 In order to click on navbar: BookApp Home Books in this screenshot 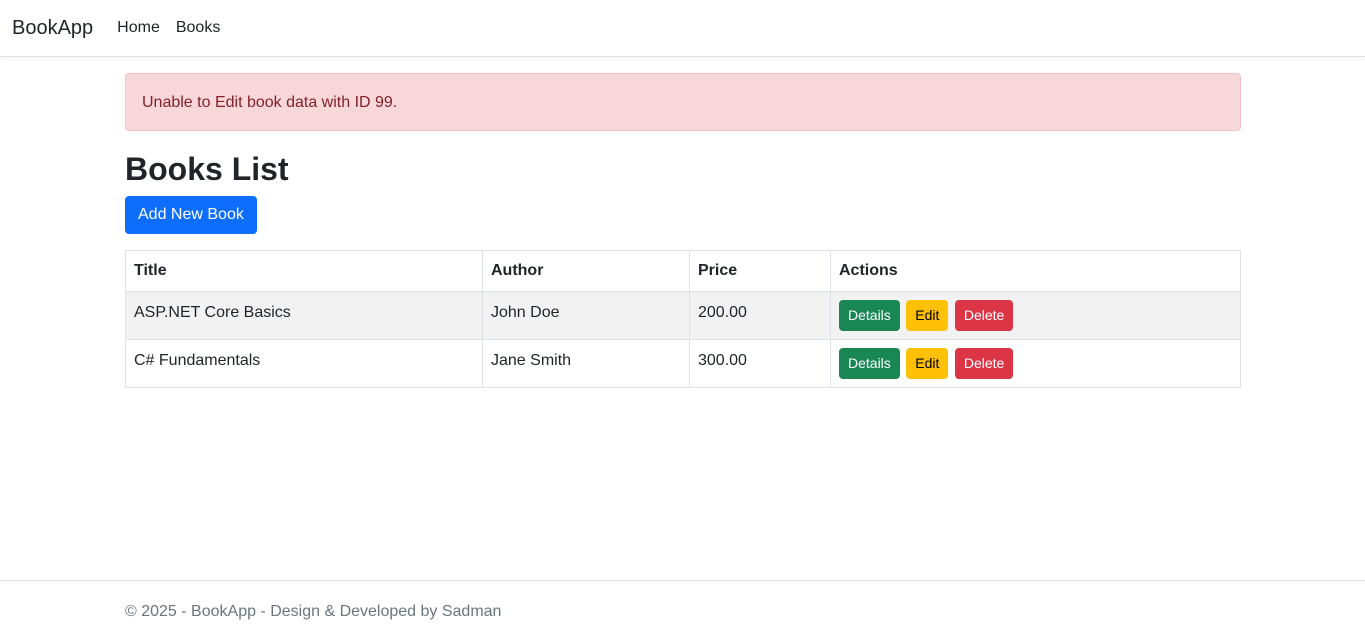, I will do `click(682, 28)`.